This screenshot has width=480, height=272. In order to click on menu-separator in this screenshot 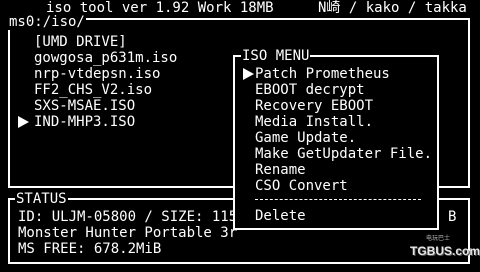, I will do `click(338, 199)`.